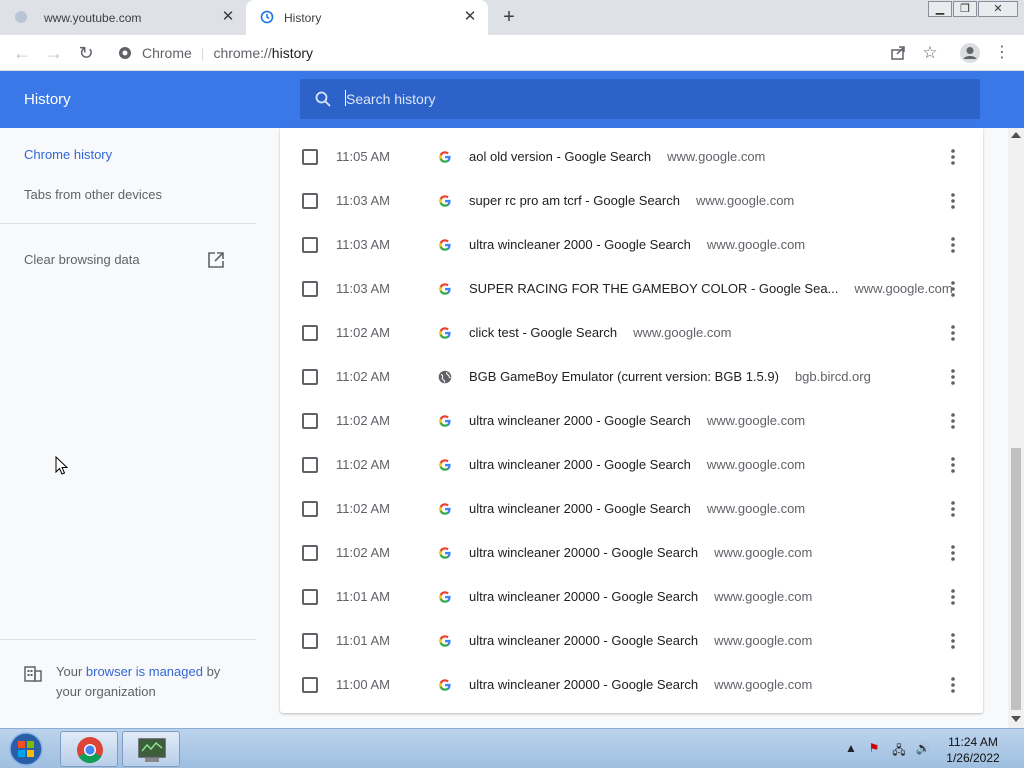  What do you see at coordinates (512, 748) in the screenshot?
I see `taskbar: ▲ ⚑ 🖧 🔊 11:24 AM 1/26/2022` at bounding box center [512, 748].